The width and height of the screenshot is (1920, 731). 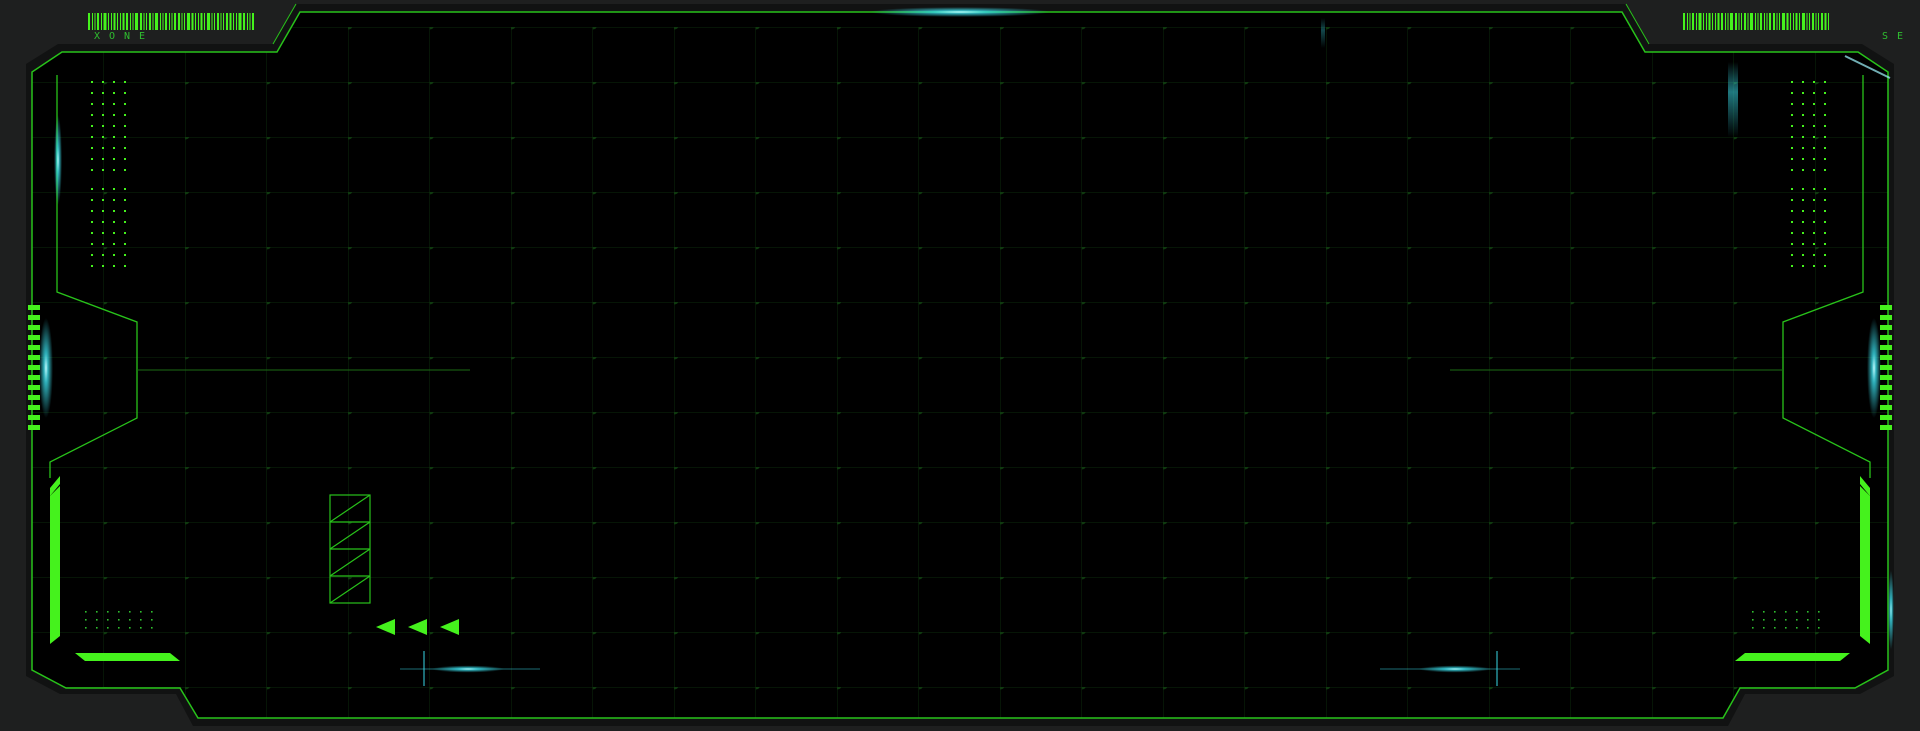 What do you see at coordinates (1874, 368) in the screenshot?
I see `right-edge-glow-mid` at bounding box center [1874, 368].